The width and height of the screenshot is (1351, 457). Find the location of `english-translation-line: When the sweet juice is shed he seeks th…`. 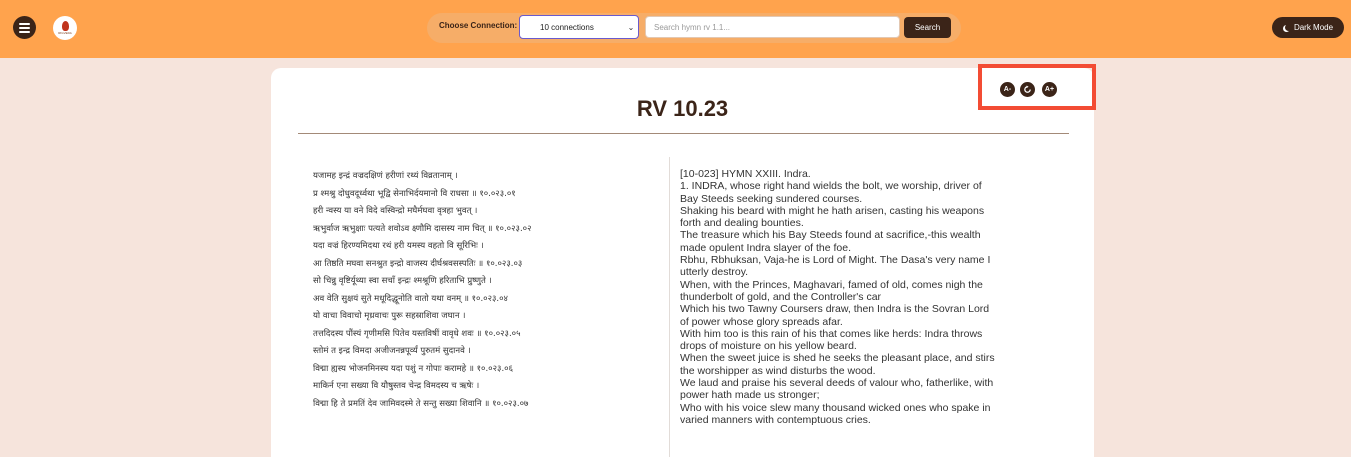

english-translation-line: When the sweet juice is shed he seeks th… is located at coordinates (837, 358).